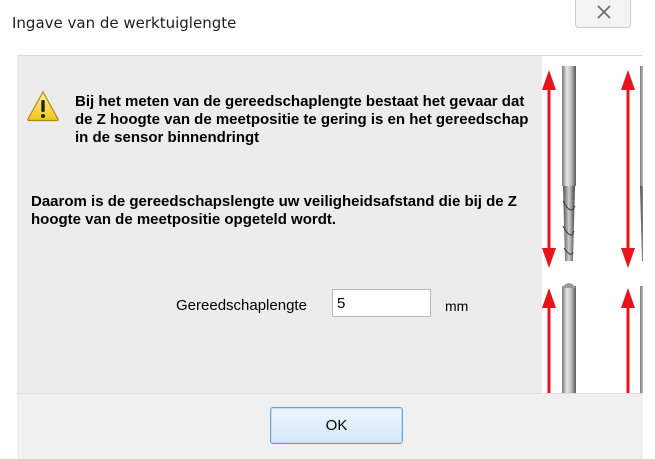  I want to click on close-button, so click(603, 14).